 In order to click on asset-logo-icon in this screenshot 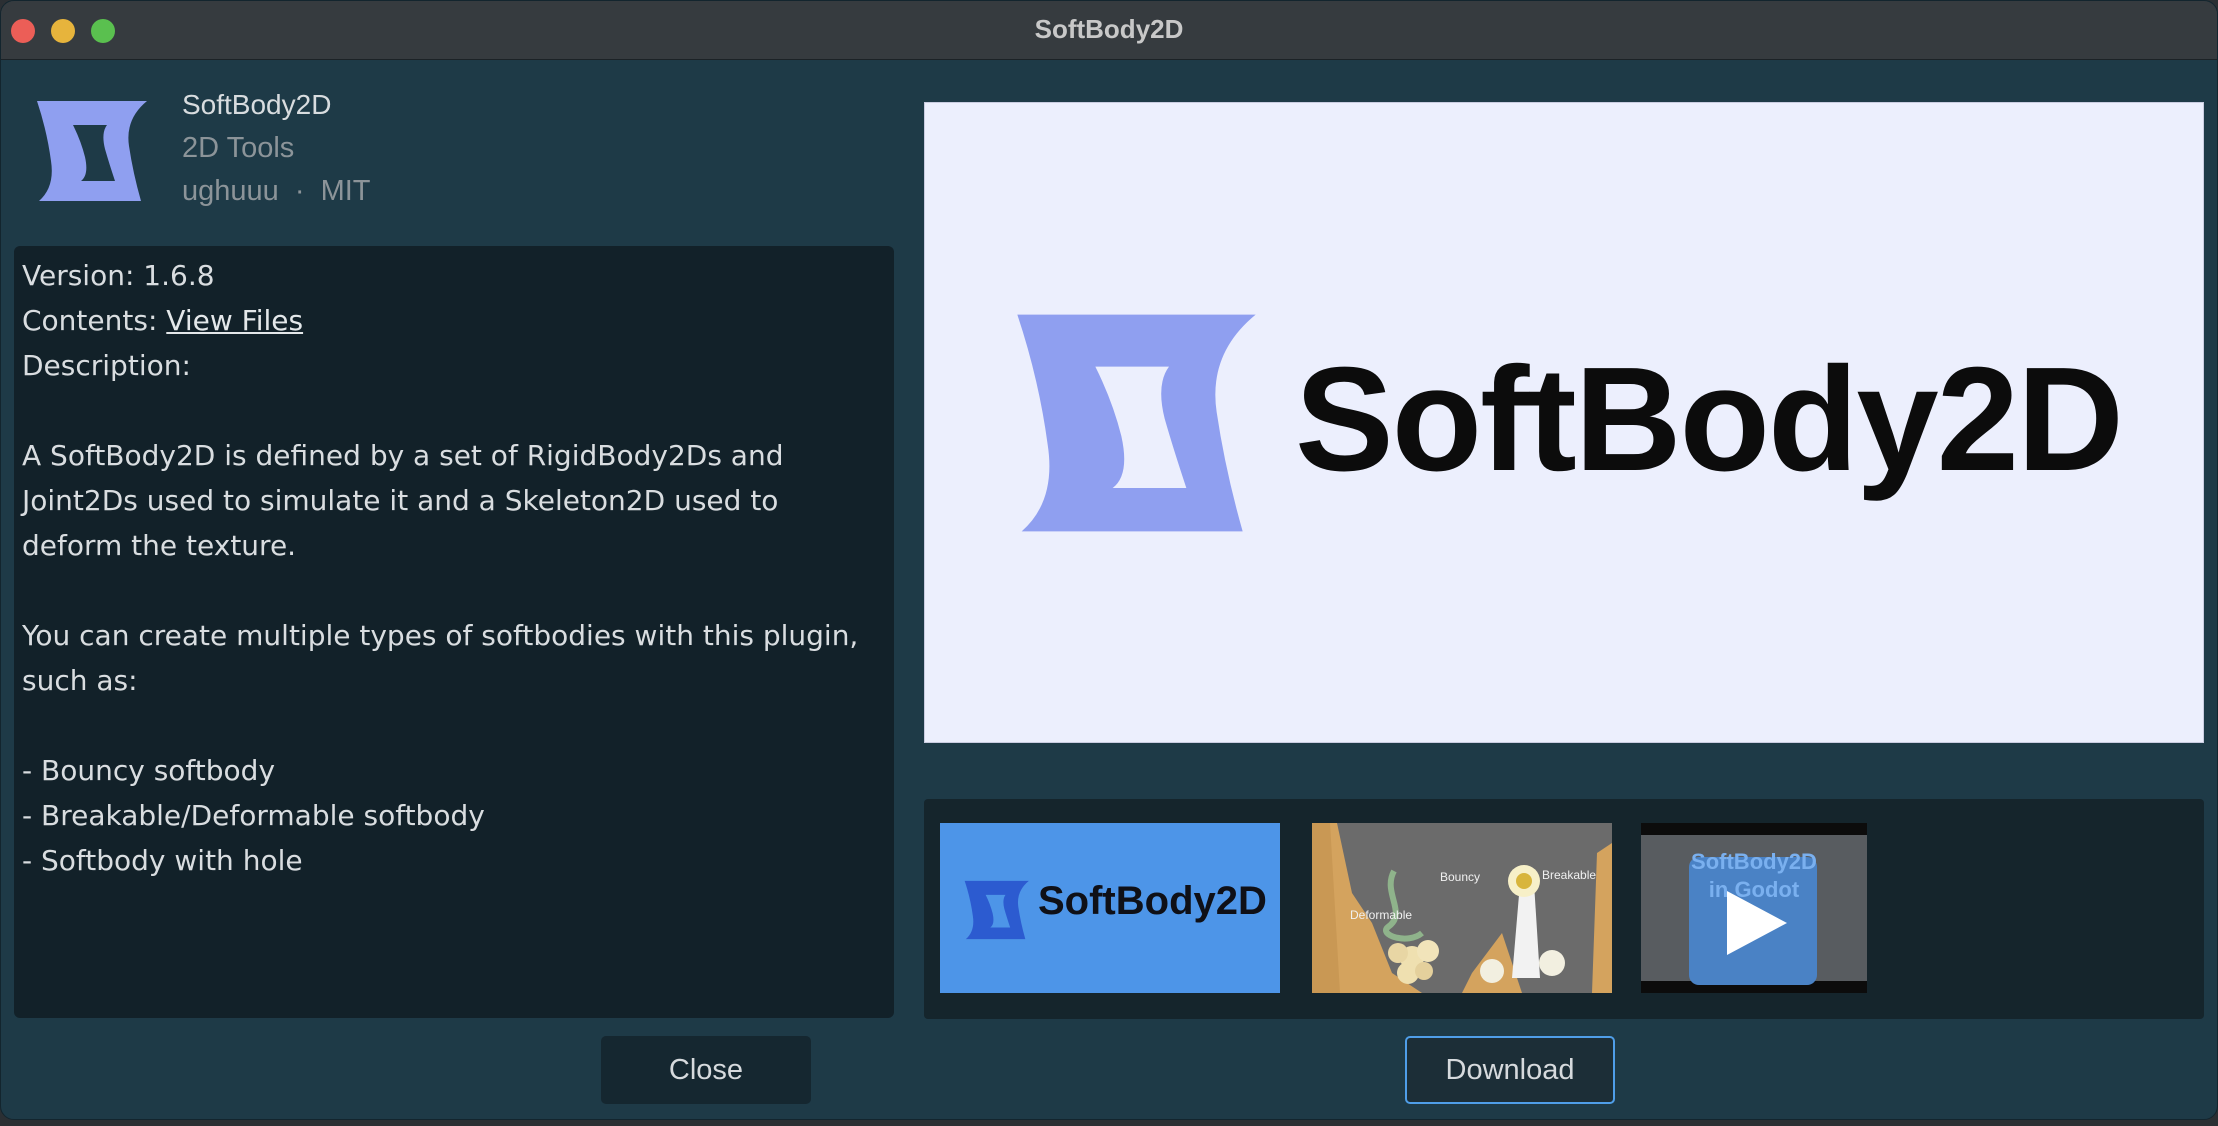, I will do `click(92, 151)`.